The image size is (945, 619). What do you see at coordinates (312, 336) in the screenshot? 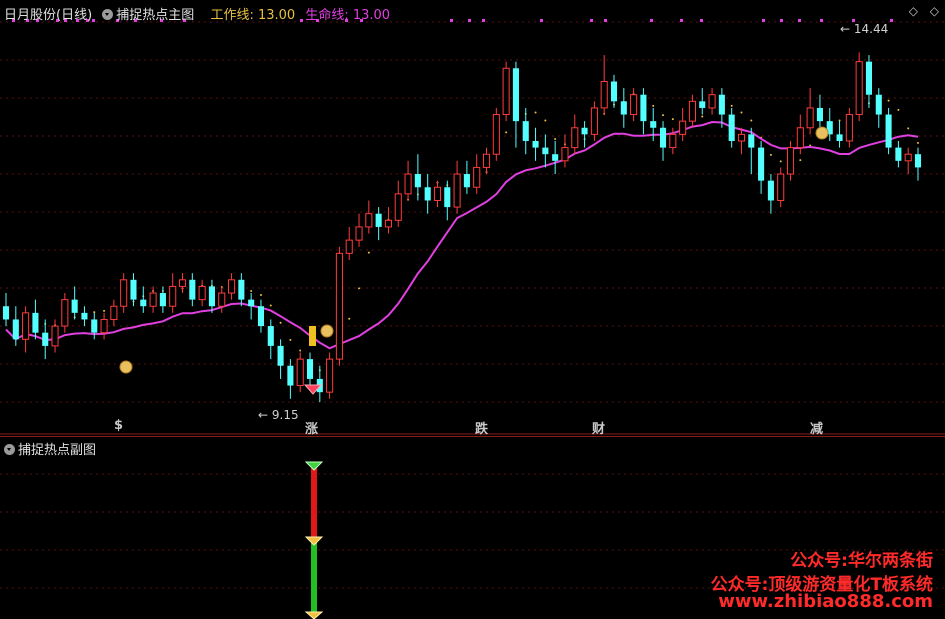
I see `entry-signal-bar` at bounding box center [312, 336].